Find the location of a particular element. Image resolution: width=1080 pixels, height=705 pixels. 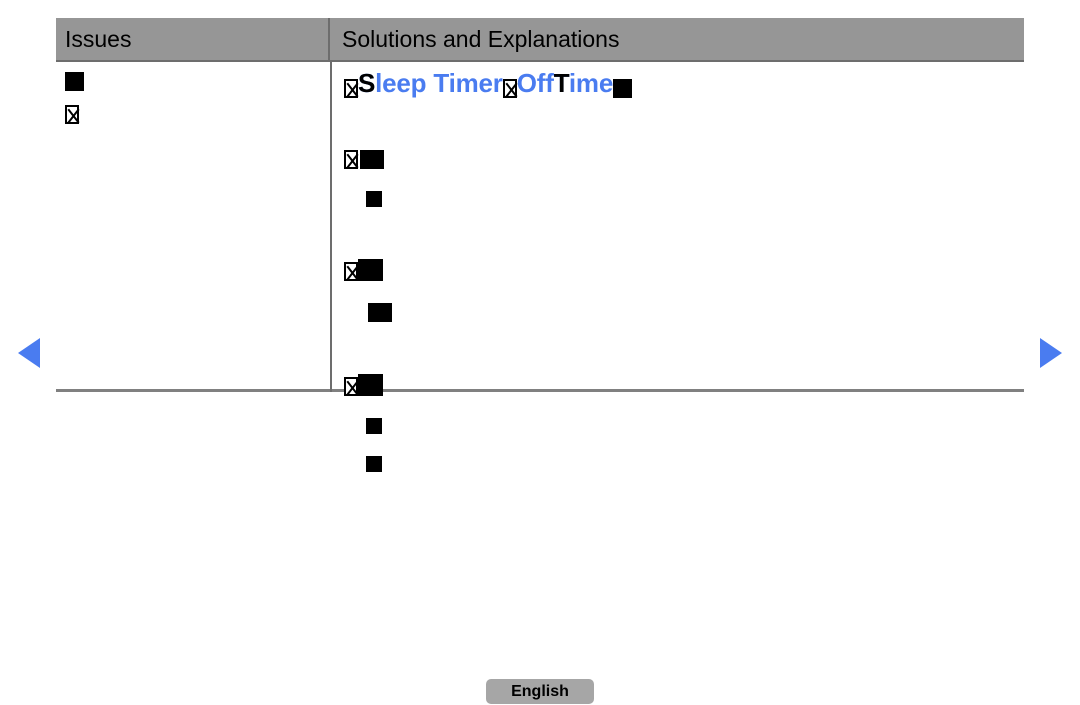

solution-row-3-sub is located at coordinates (684, 312).